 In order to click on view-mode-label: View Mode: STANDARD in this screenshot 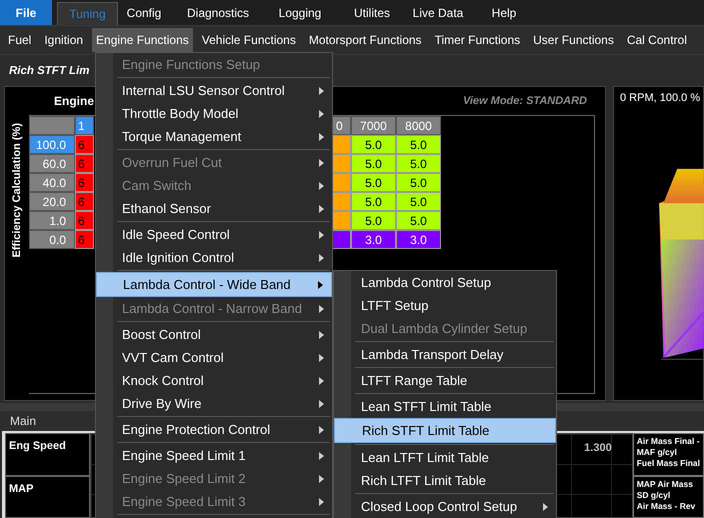, I will do `click(524, 101)`.